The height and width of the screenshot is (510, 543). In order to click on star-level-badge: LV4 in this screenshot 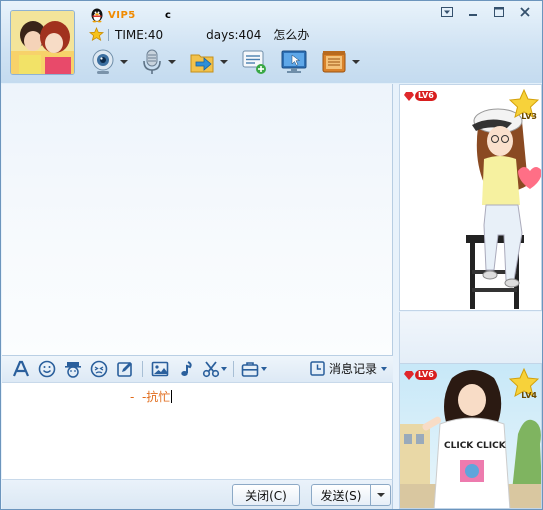, I will do `click(524, 383)`.